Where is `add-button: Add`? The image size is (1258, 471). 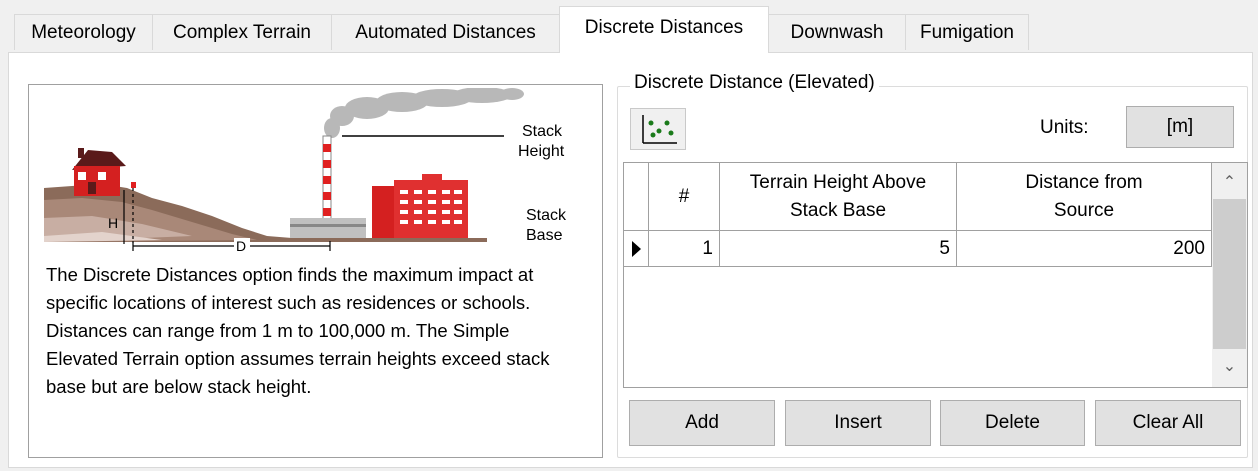
add-button: Add is located at coordinates (702, 423).